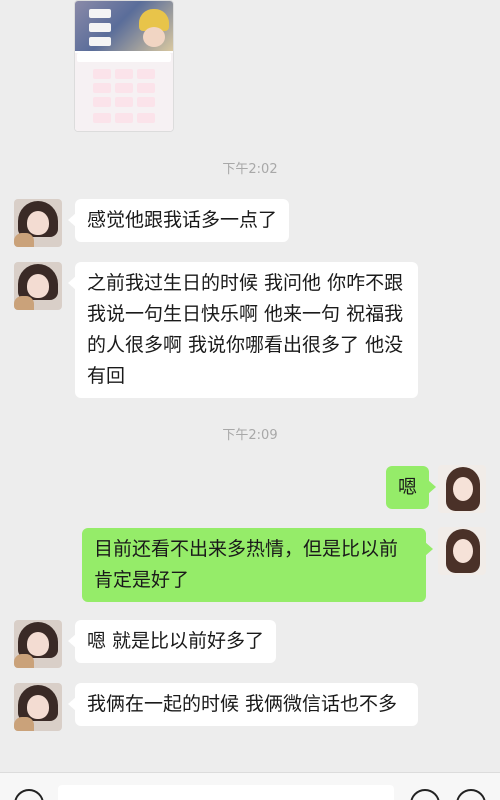 This screenshot has height=800, width=500. I want to click on keyboard-screenshot, so click(124, 92).